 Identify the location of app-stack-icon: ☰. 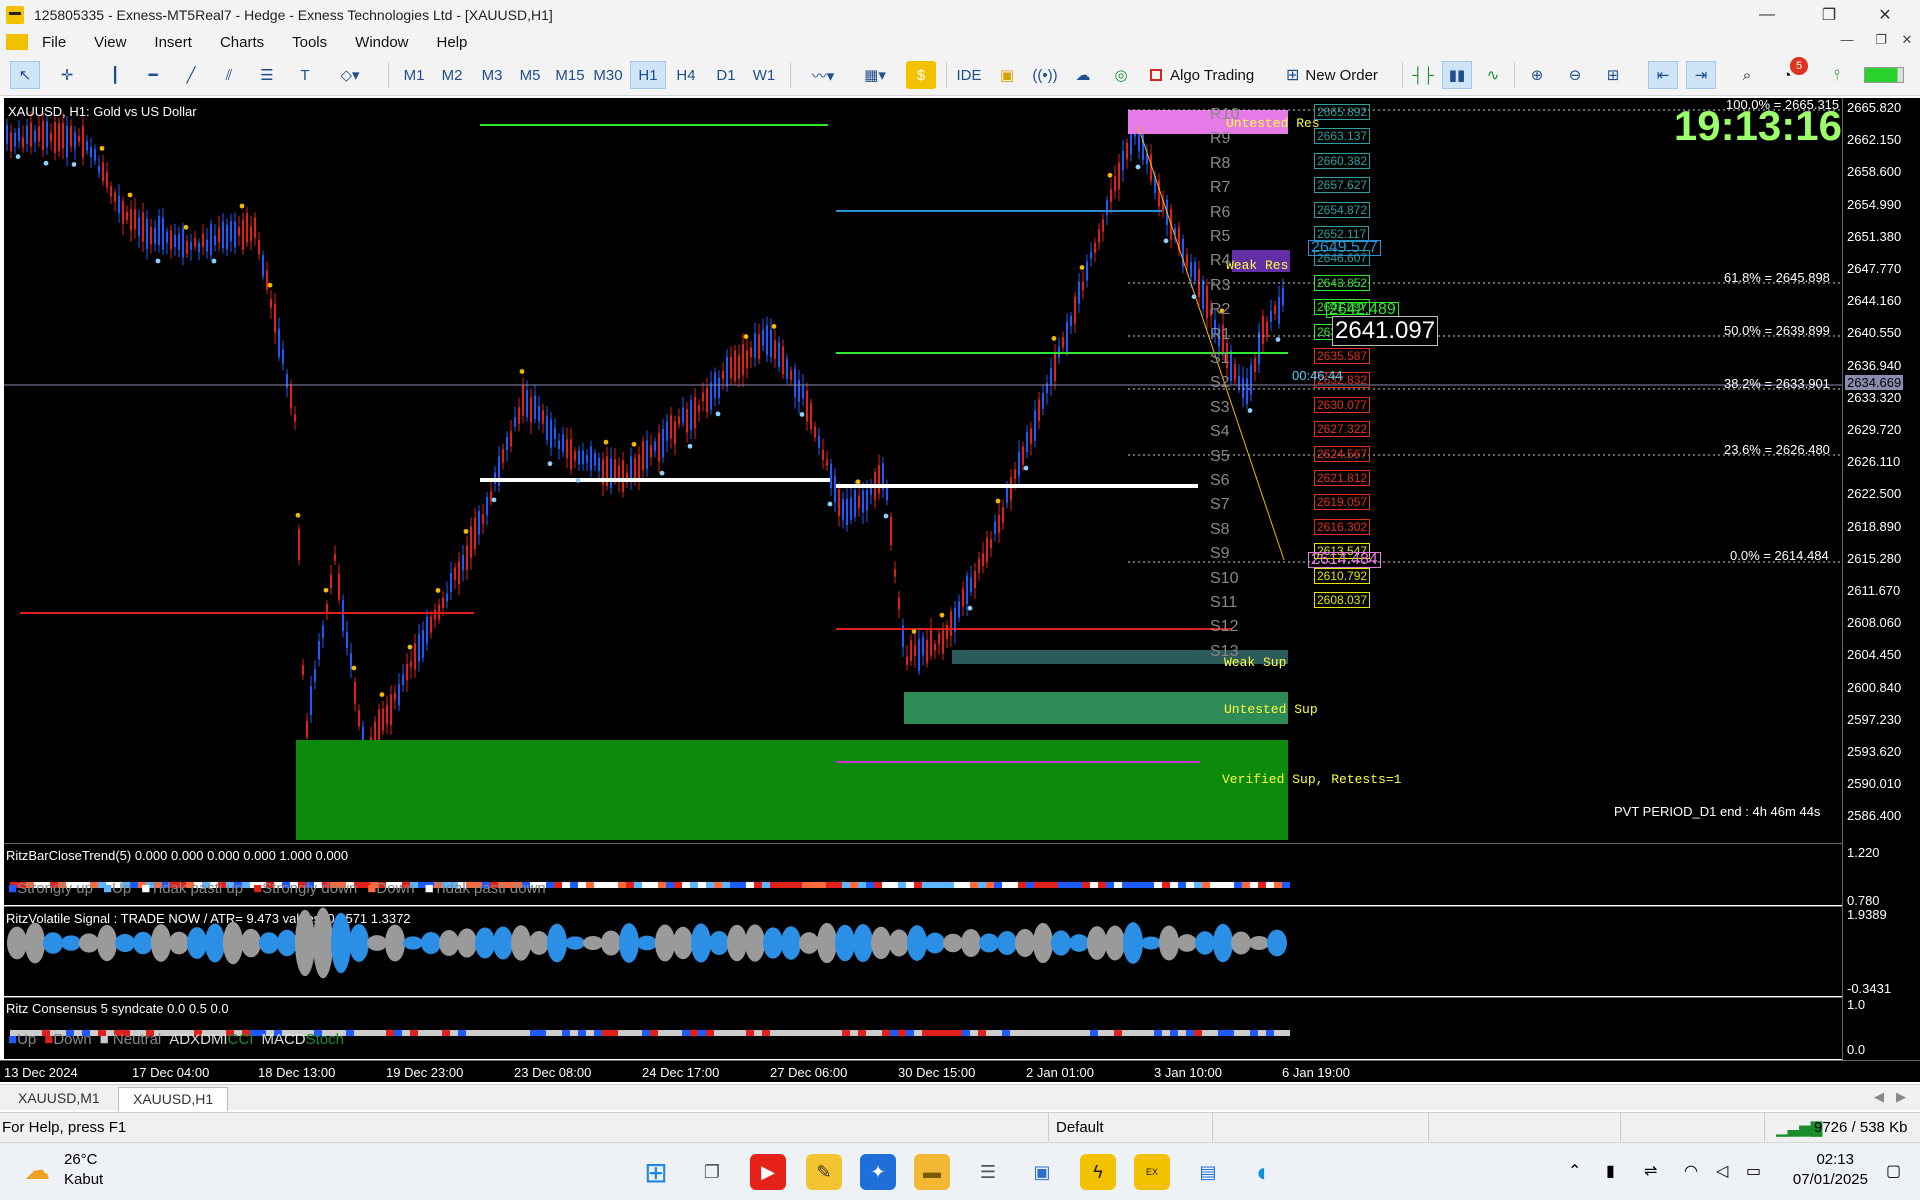
(988, 1172).